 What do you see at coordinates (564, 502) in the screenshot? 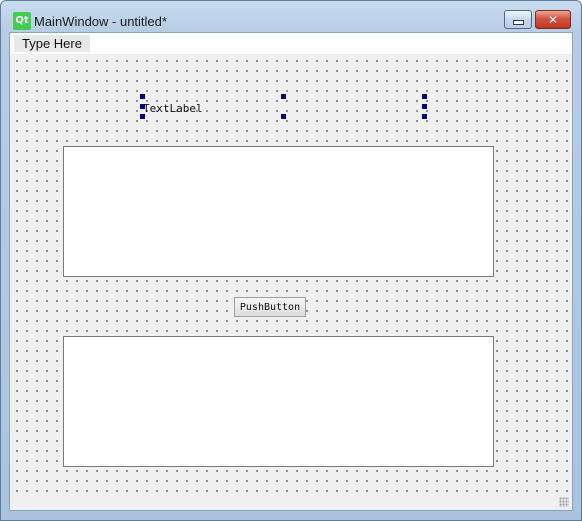
I see `size-grip-icon` at bounding box center [564, 502].